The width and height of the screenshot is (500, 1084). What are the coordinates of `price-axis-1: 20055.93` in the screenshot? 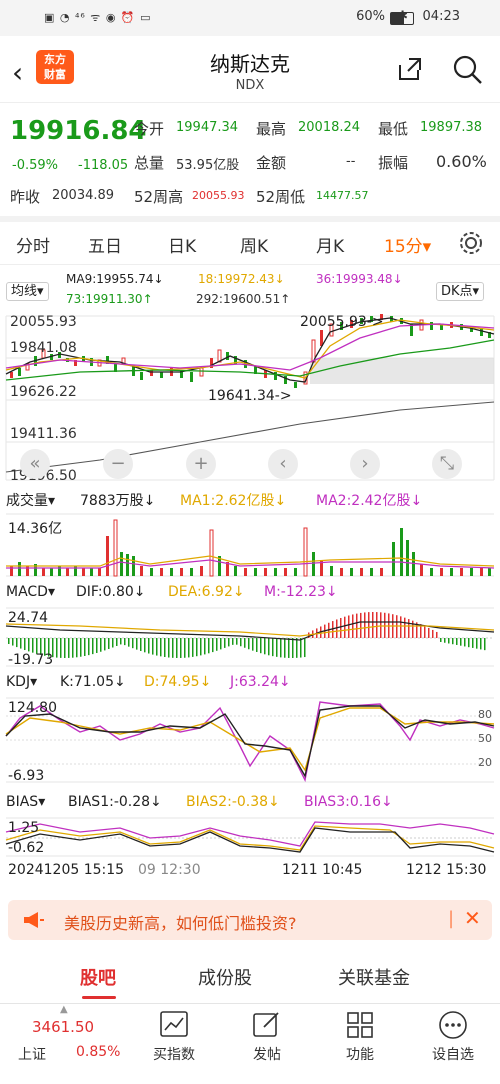 It's located at (43, 322).